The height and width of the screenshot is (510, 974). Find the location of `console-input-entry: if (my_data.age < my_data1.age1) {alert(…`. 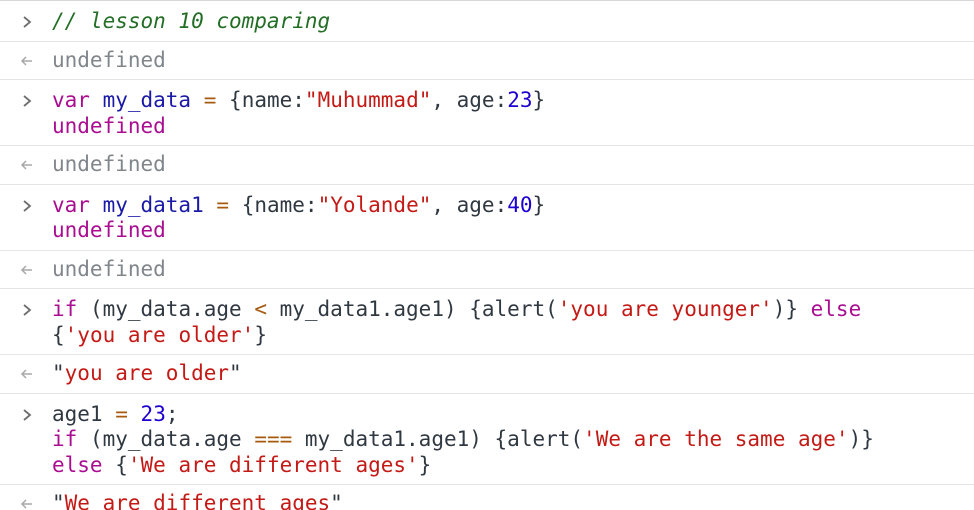

console-input-entry: if (my_data.age < my_data1.age1) {alert(… is located at coordinates (487, 322).